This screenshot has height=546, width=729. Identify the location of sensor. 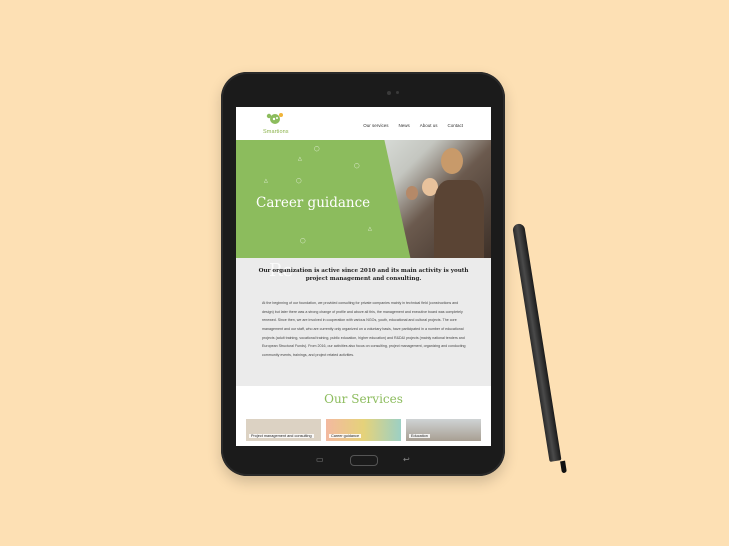
(397, 92).